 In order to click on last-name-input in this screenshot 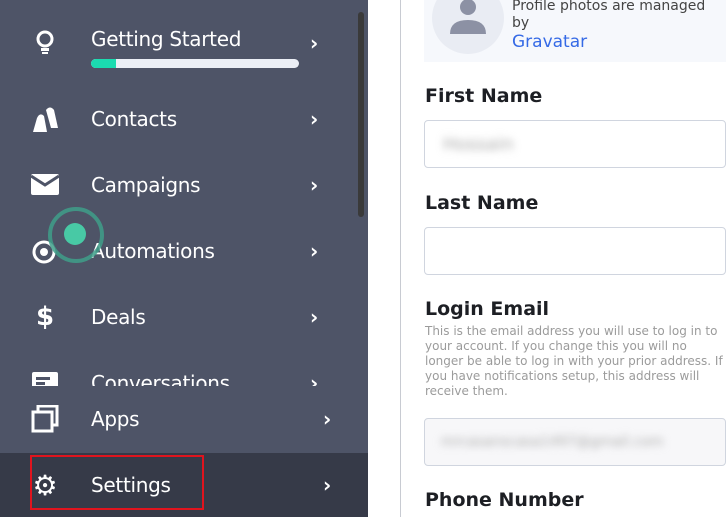, I will do `click(575, 251)`.